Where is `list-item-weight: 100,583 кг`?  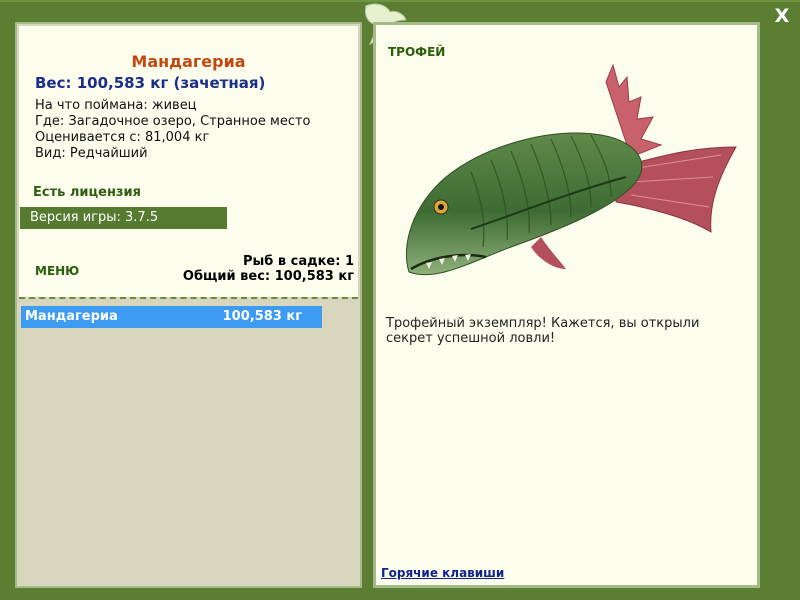
list-item-weight: 100,583 кг is located at coordinates (262, 316).